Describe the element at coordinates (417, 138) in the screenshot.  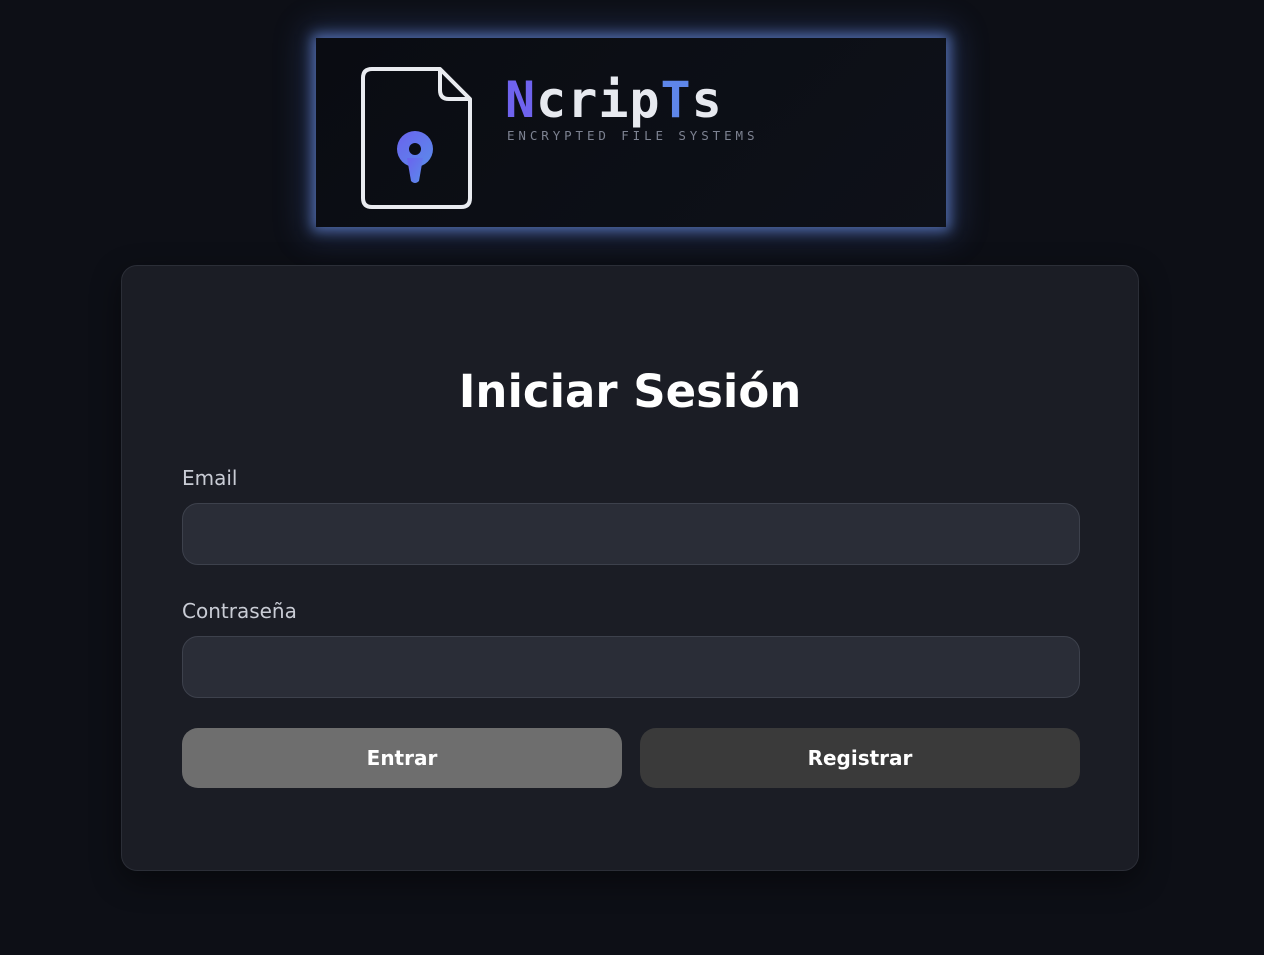
I see `encrypted-file-icon` at that location.